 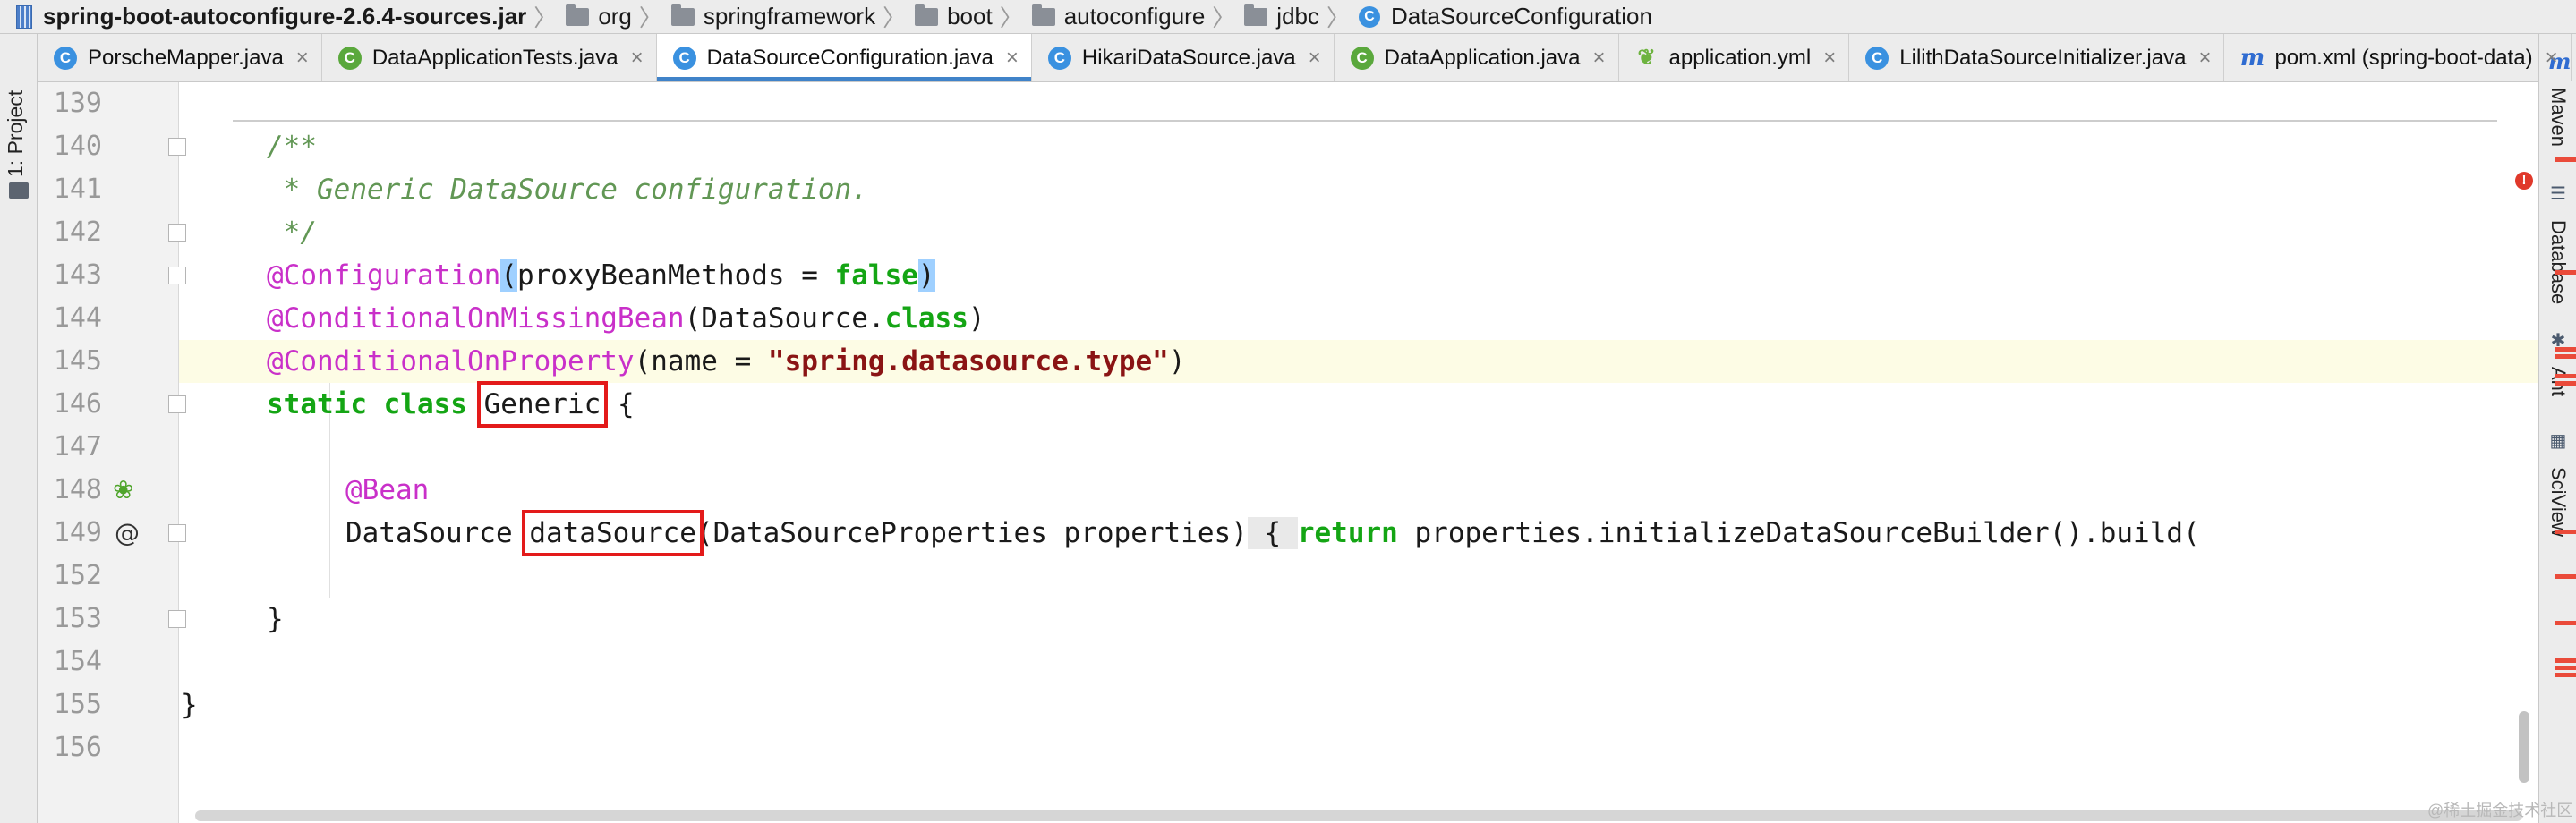 I want to click on keyword-static-class: static class, so click(x=367, y=404).